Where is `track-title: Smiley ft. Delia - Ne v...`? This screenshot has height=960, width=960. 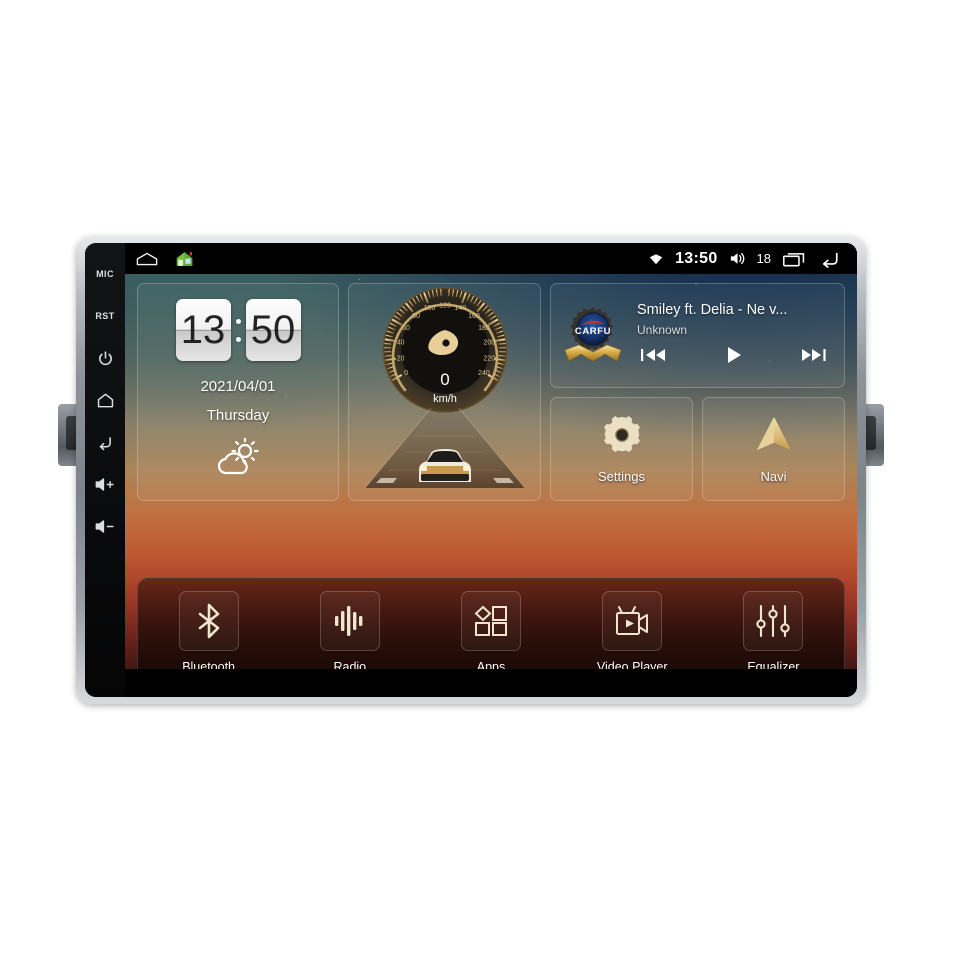 track-title: Smiley ft. Delia - Ne v... is located at coordinates (712, 310).